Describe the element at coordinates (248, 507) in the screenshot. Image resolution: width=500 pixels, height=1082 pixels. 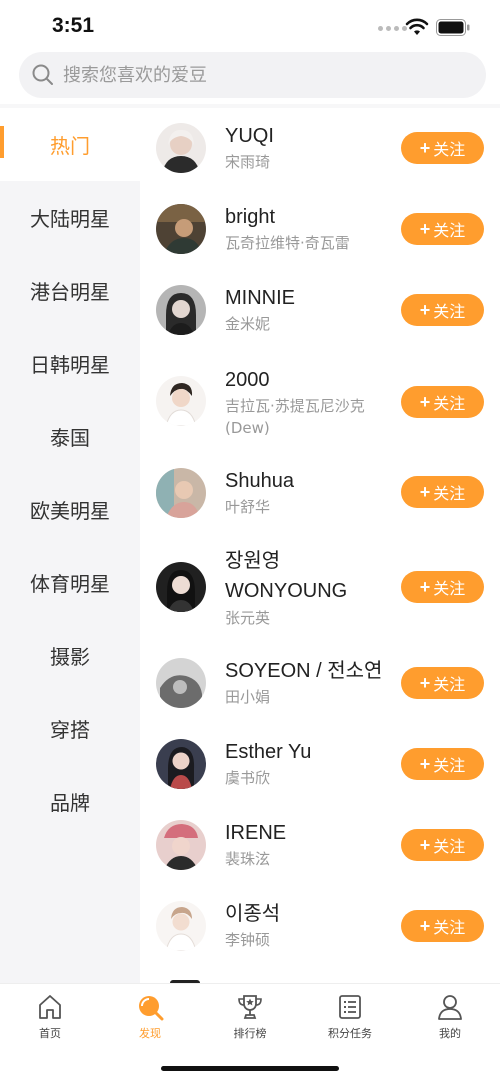
I see `star-subtitle: 叶舒华` at that location.